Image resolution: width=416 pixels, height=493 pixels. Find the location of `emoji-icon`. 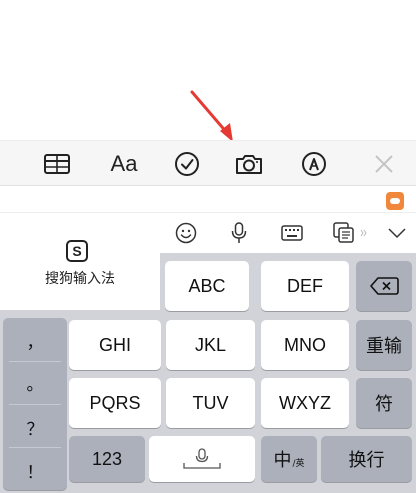

emoji-icon is located at coordinates (186, 233).